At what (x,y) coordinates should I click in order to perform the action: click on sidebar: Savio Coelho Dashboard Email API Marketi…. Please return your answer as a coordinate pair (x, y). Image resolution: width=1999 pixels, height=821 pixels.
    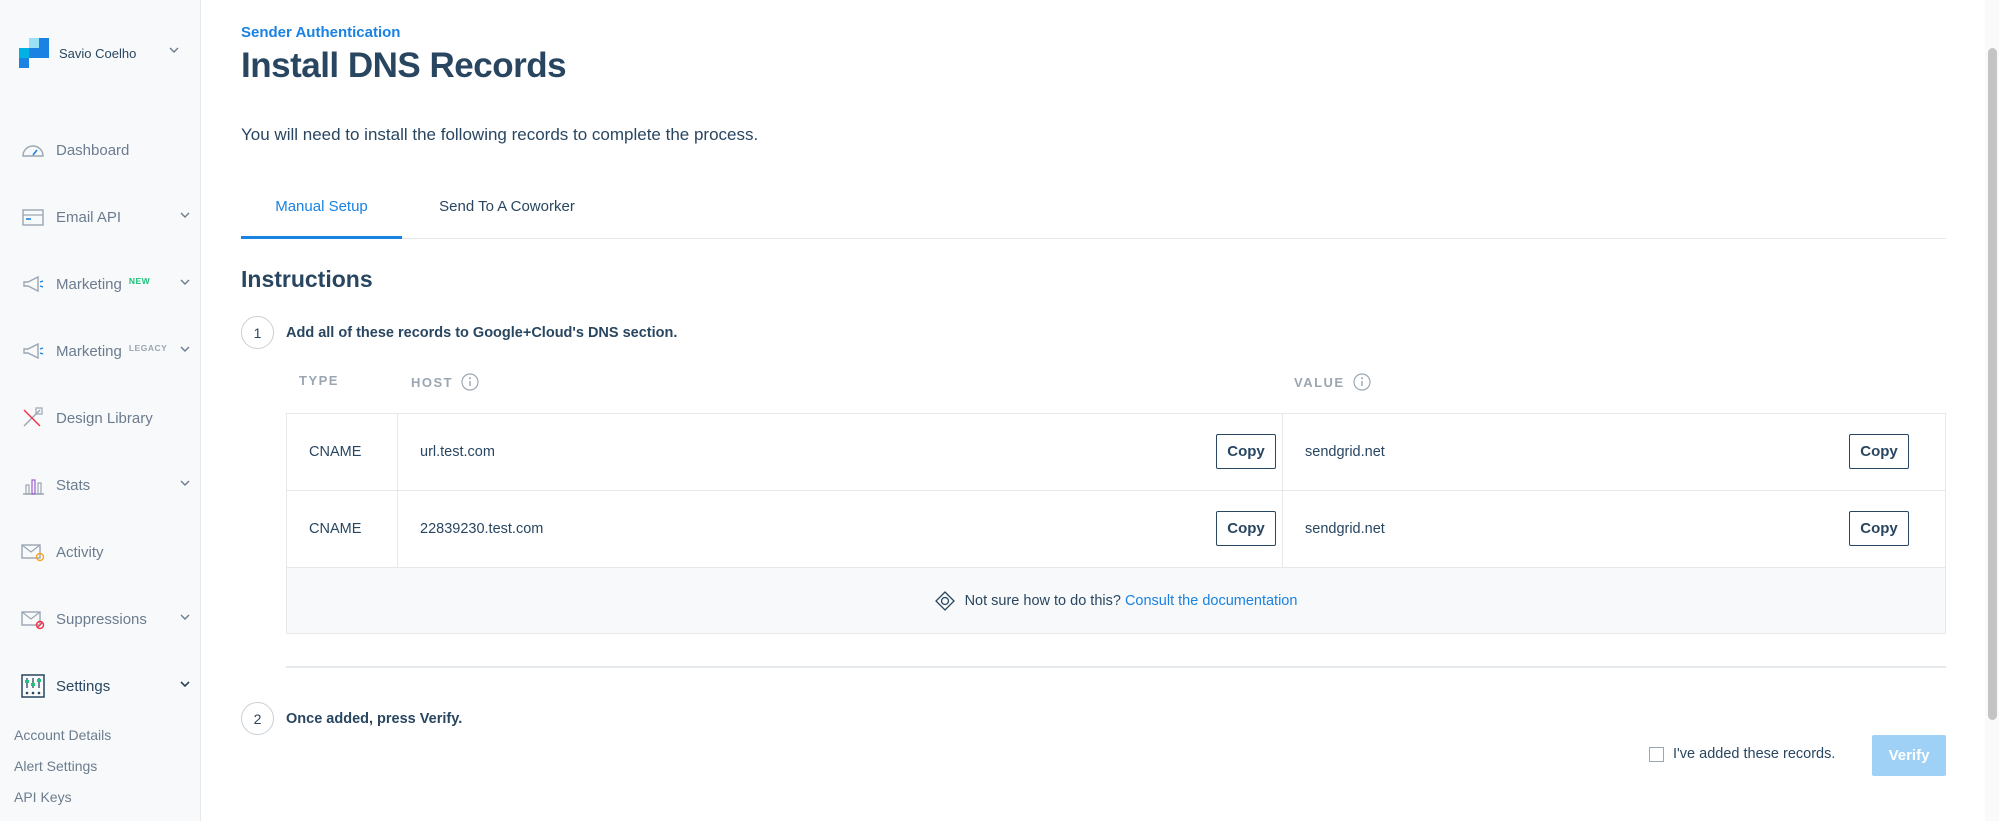
    Looking at the image, I should click on (100, 410).